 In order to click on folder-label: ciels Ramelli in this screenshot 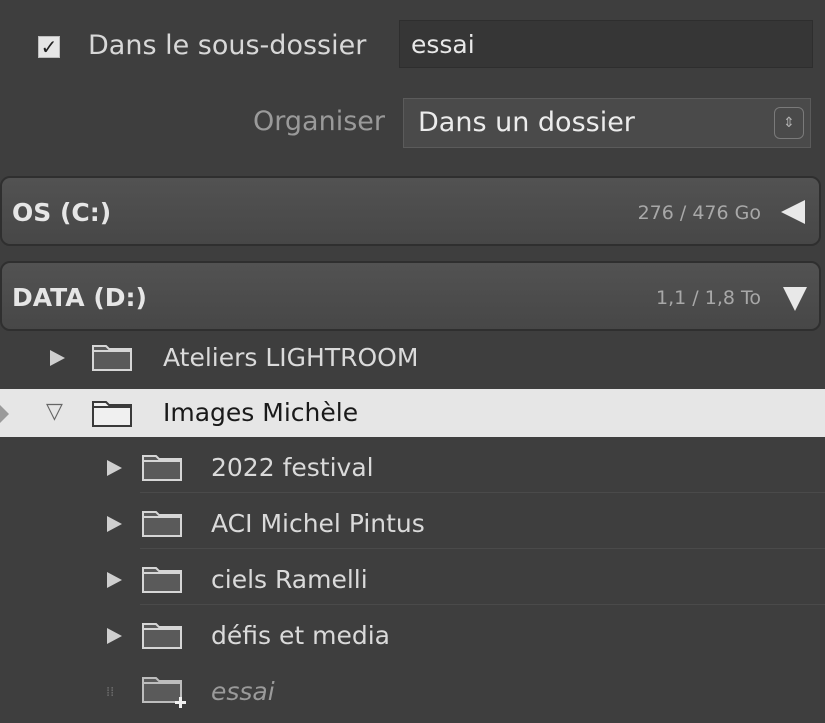, I will do `click(289, 579)`.